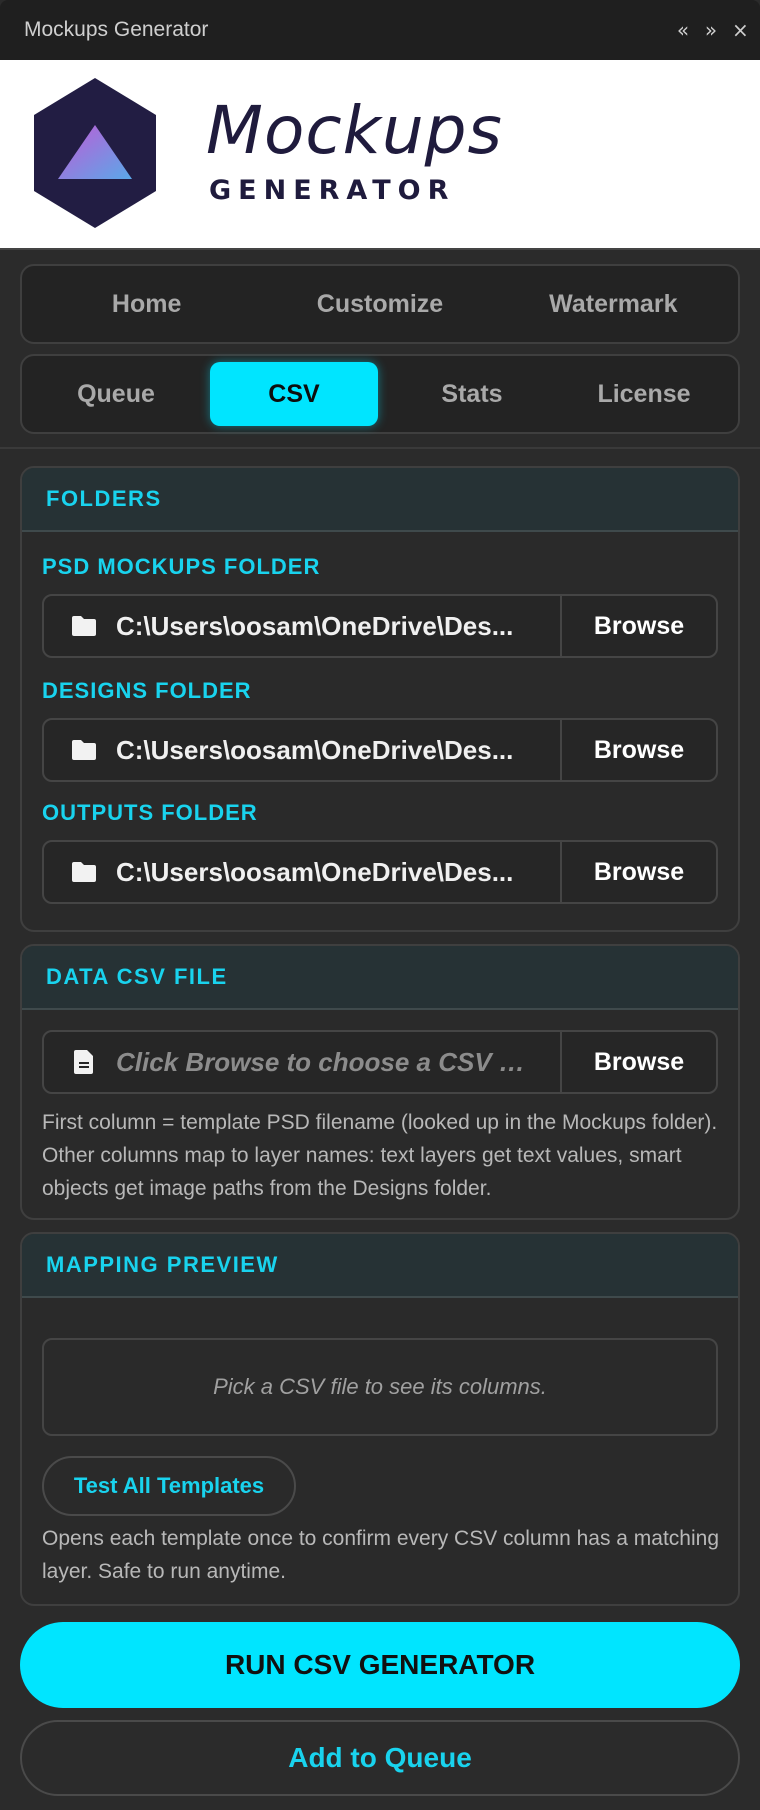 The height and width of the screenshot is (1810, 760). What do you see at coordinates (380, 1758) in the screenshot?
I see `add-to-queue-button: Add to Queue` at bounding box center [380, 1758].